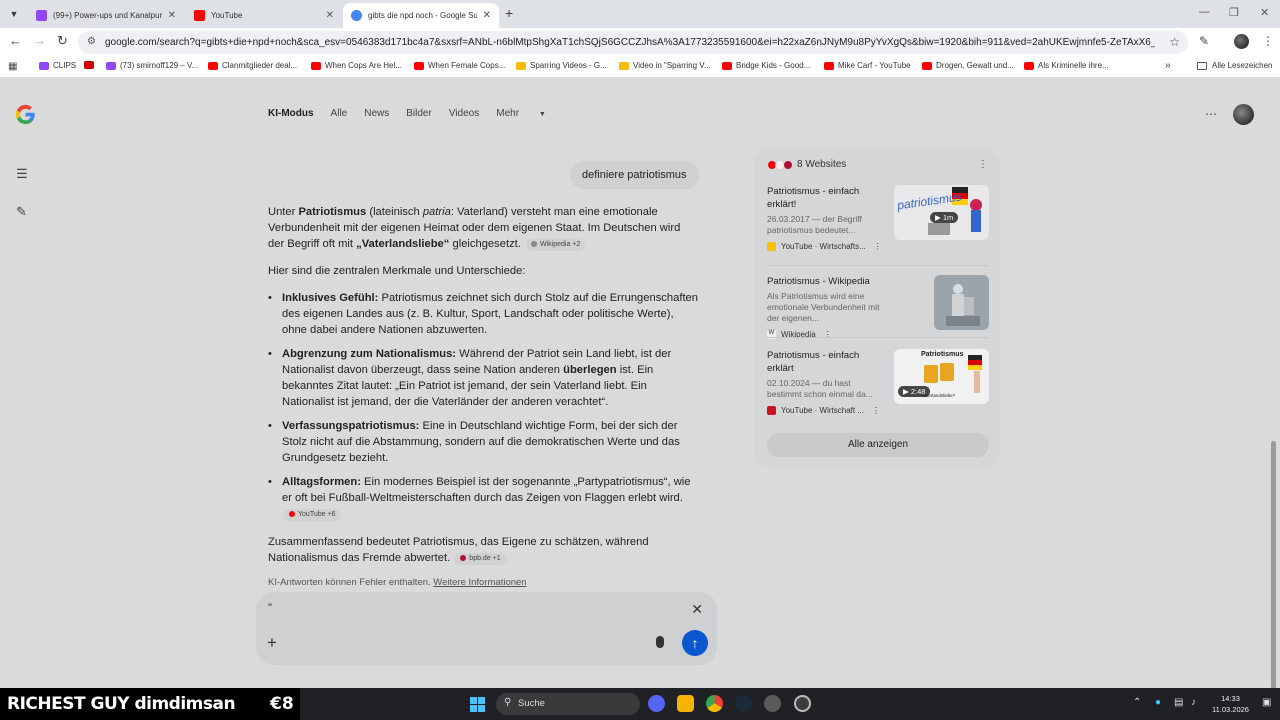  I want to click on file-explorer-icon, so click(685, 703).